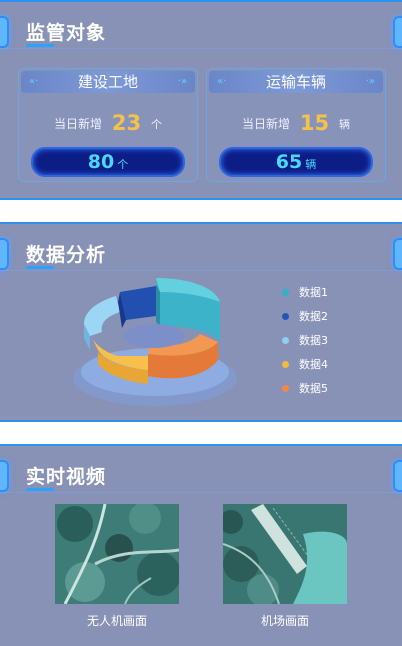 This screenshot has height=646, width=402. I want to click on total-unit: 个, so click(123, 164).